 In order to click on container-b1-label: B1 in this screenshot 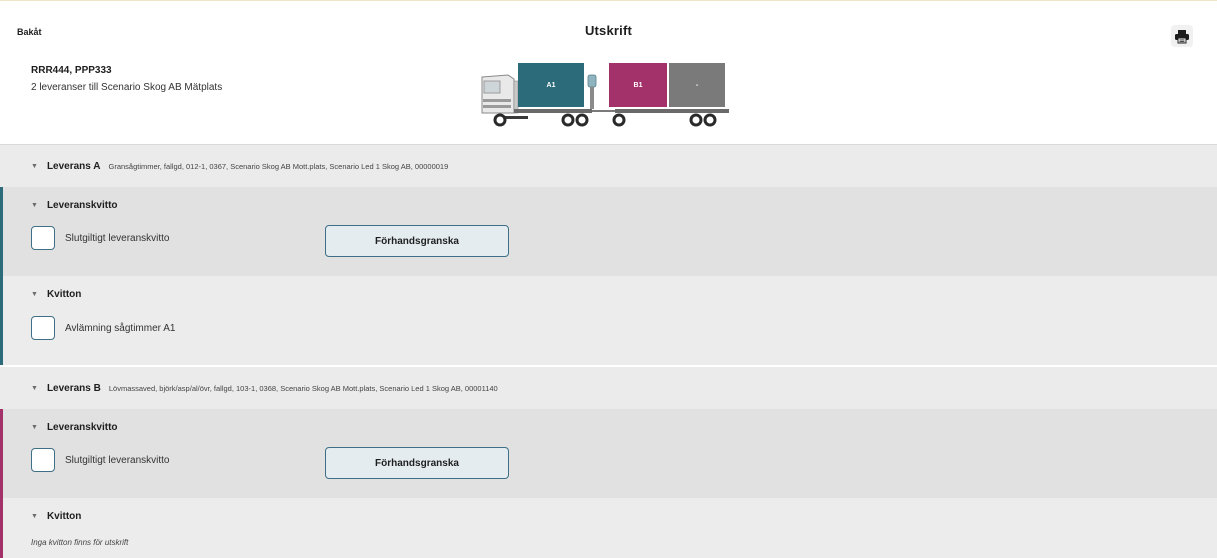, I will do `click(638, 85)`.